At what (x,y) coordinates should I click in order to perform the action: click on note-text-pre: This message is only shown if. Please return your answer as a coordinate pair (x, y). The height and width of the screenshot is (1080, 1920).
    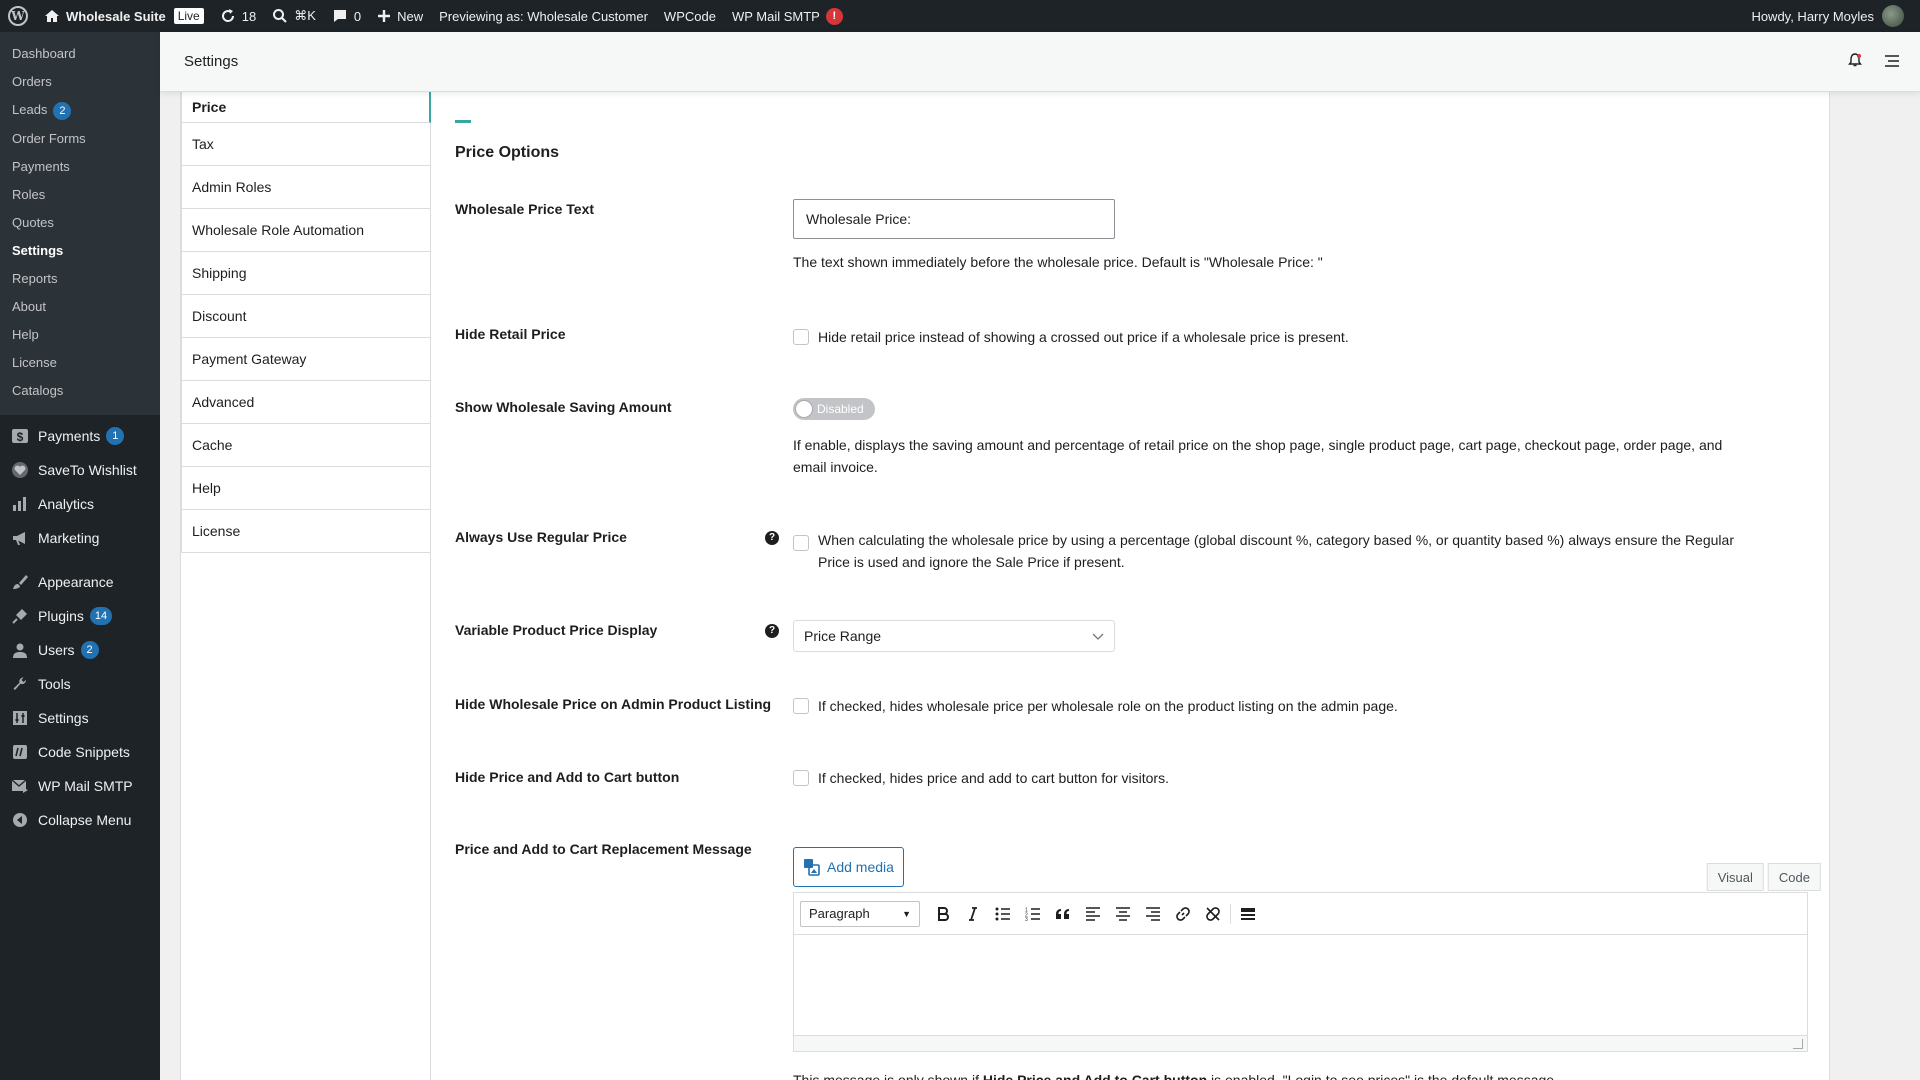
    Looking at the image, I should click on (888, 1076).